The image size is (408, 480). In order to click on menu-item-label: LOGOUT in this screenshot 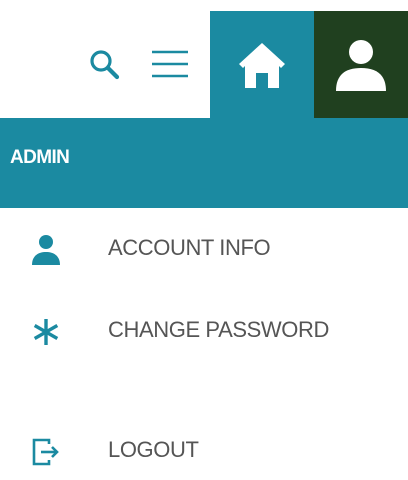, I will do `click(153, 449)`.